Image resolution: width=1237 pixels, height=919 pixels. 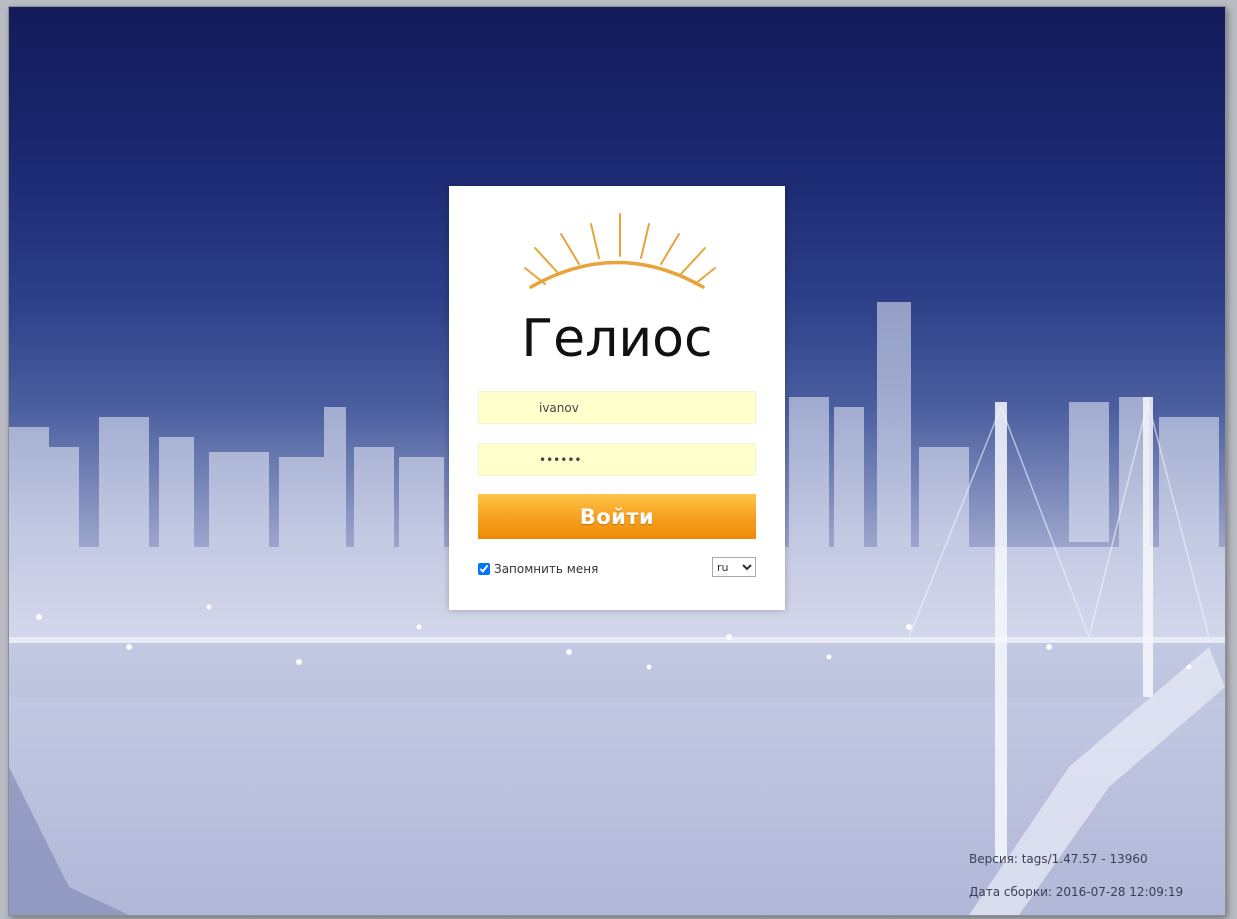 I want to click on username-input, so click(x=617, y=407).